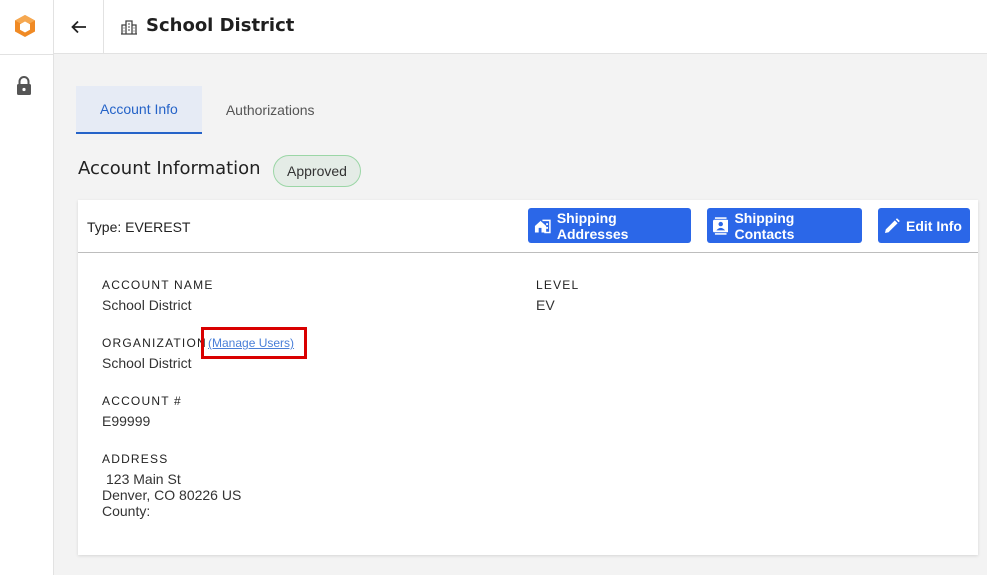  Describe the element at coordinates (172, 495) in the screenshot. I see `address-line-2: Denver, CO 80226 US` at that location.